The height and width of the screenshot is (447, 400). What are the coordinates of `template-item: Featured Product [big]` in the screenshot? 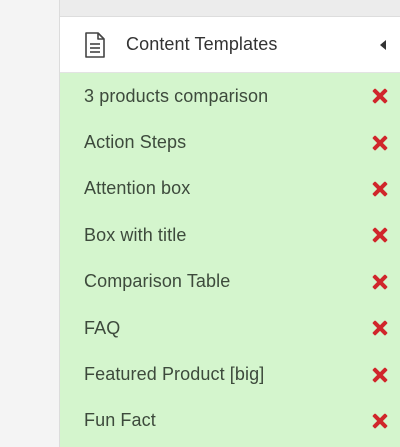 It's located at (230, 374).